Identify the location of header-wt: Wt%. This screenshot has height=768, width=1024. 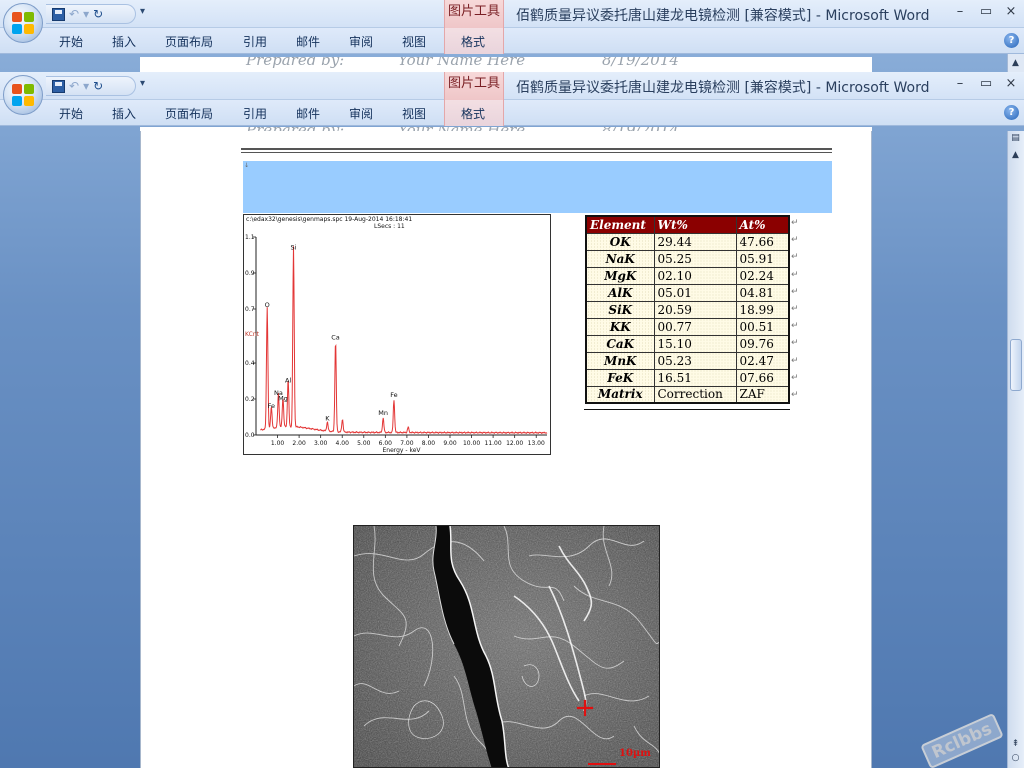
(695, 224).